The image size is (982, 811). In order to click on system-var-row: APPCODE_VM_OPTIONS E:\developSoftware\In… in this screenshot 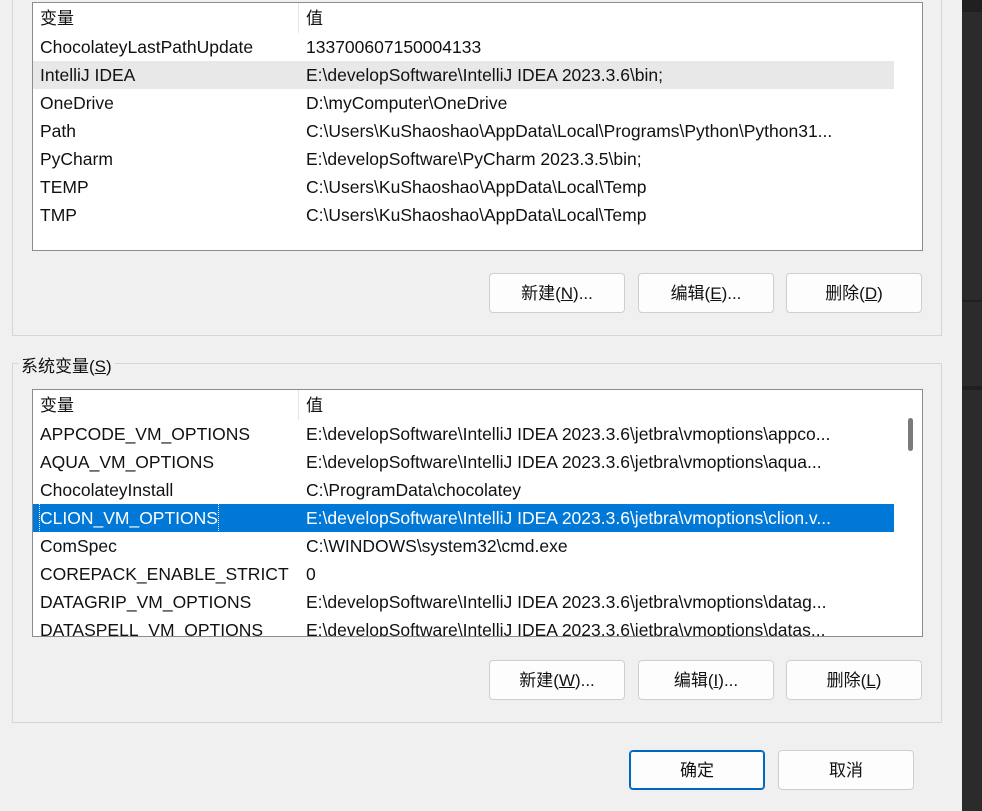, I will do `click(463, 434)`.